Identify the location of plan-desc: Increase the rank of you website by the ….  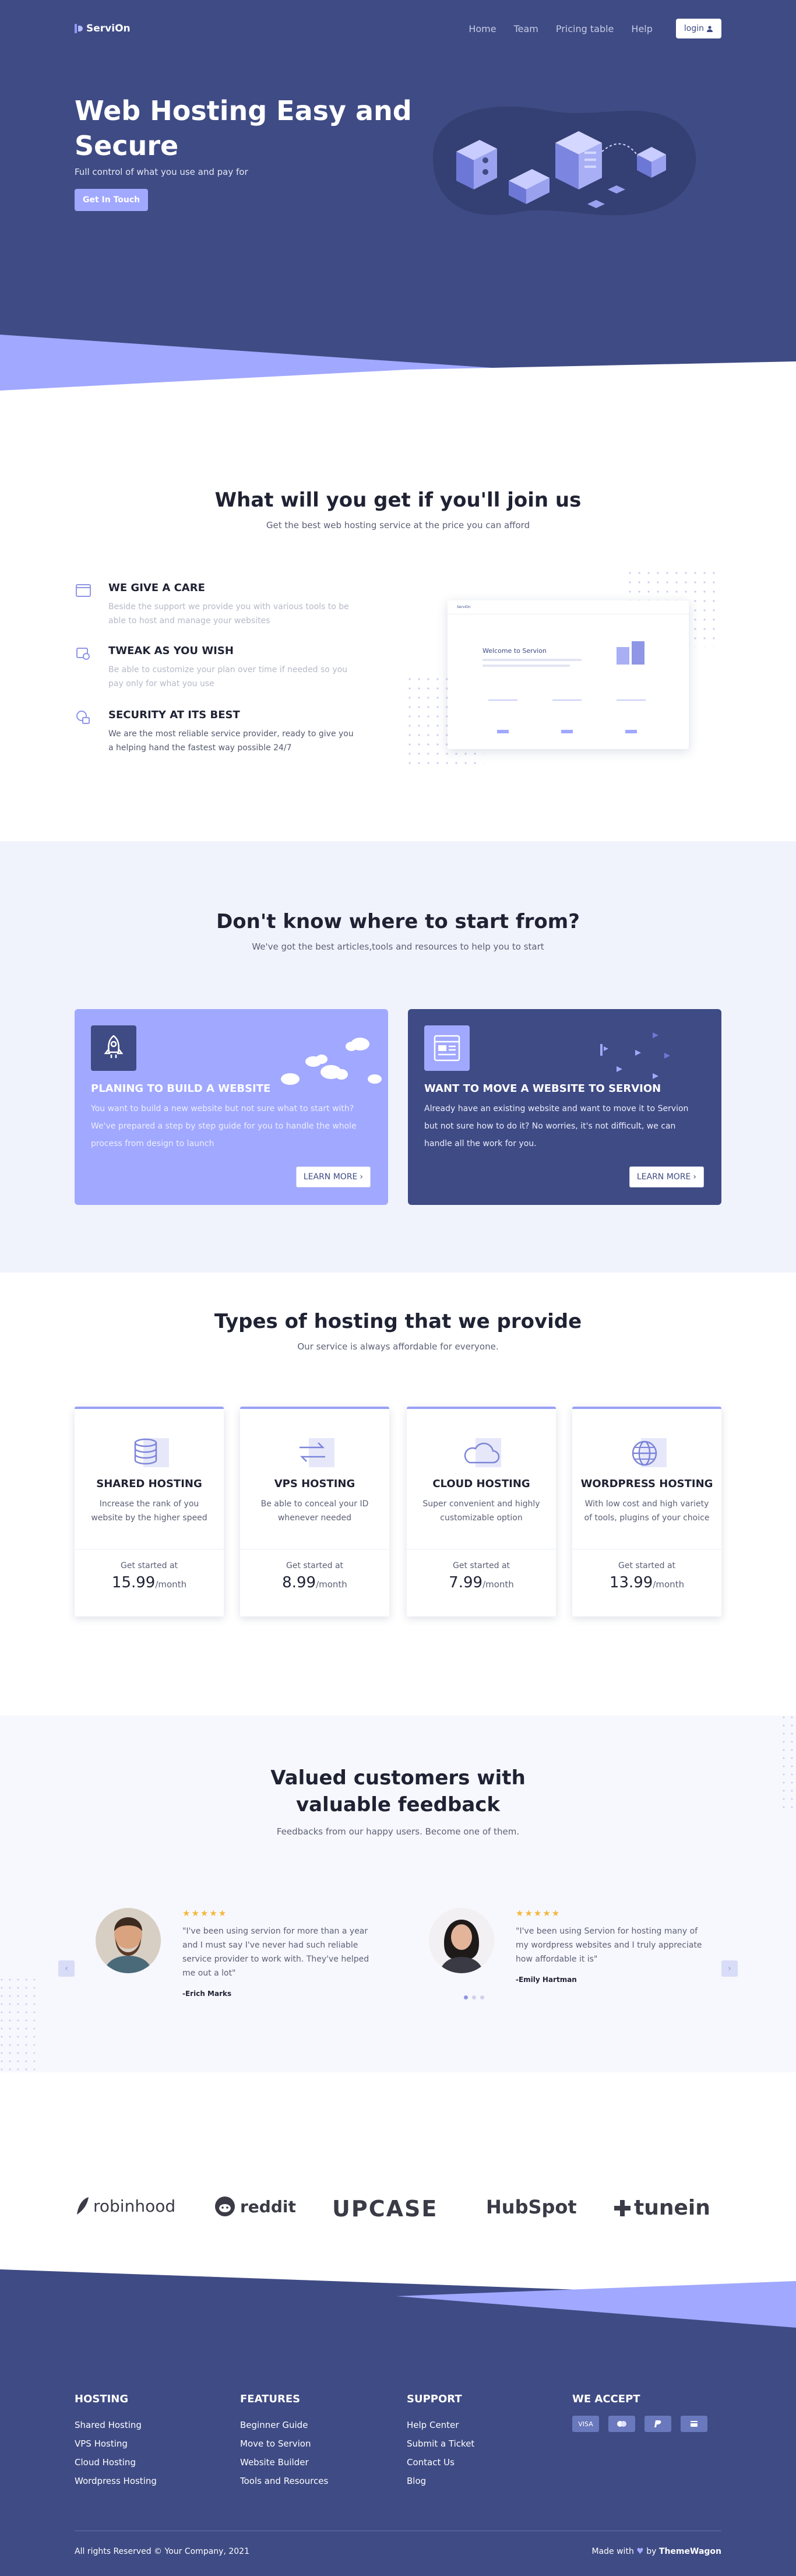
(149, 1511).